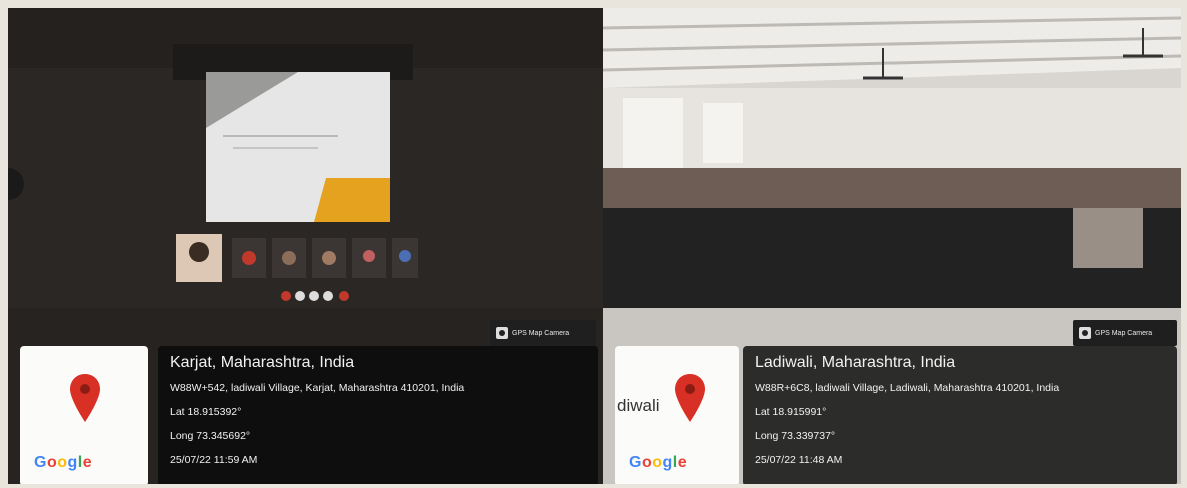  I want to click on location-title: Ladiwali, Maharashtra, India, so click(855, 362).